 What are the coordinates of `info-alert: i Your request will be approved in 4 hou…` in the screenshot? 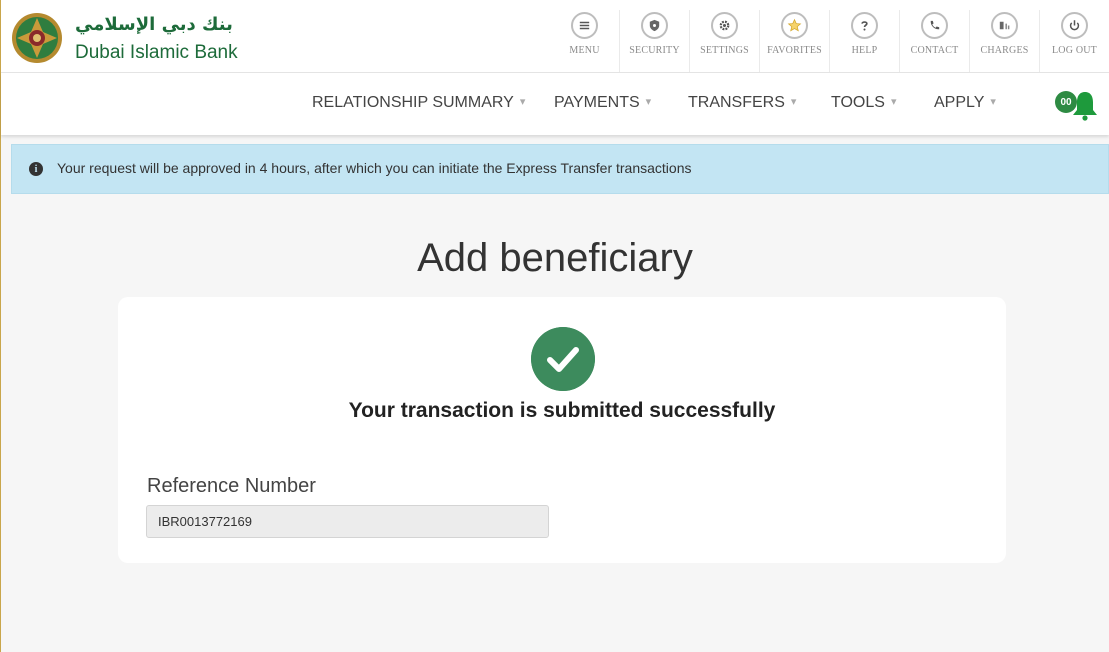 It's located at (560, 169).